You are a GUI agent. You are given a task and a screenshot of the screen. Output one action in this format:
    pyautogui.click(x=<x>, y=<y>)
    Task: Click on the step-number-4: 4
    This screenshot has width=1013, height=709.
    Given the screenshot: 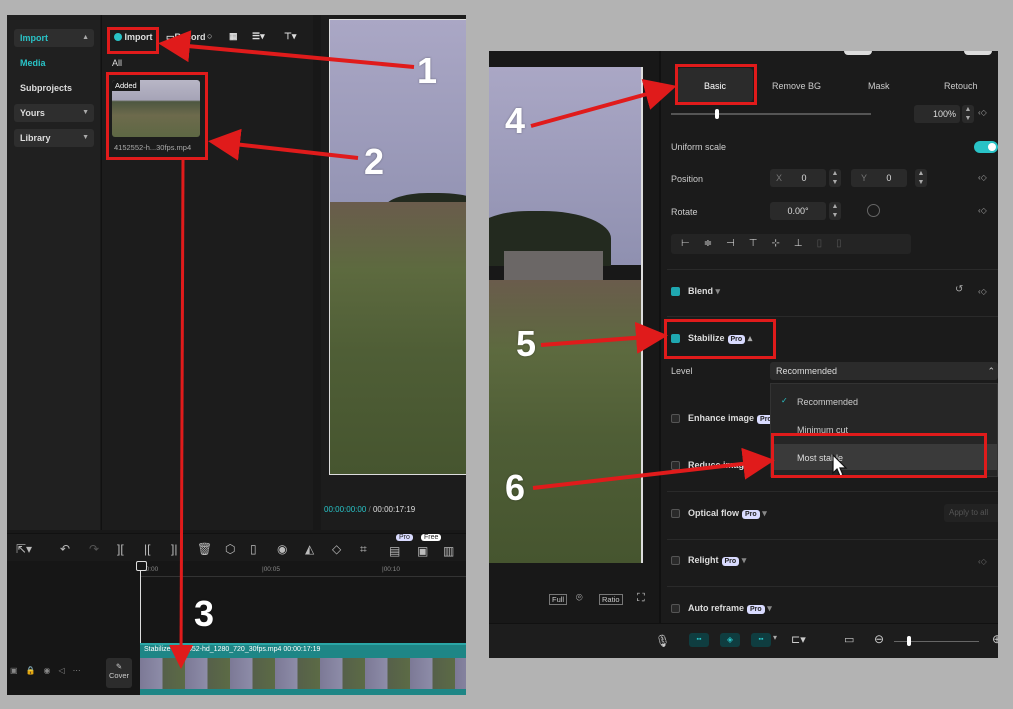 What is the action you would take?
    pyautogui.click(x=515, y=120)
    